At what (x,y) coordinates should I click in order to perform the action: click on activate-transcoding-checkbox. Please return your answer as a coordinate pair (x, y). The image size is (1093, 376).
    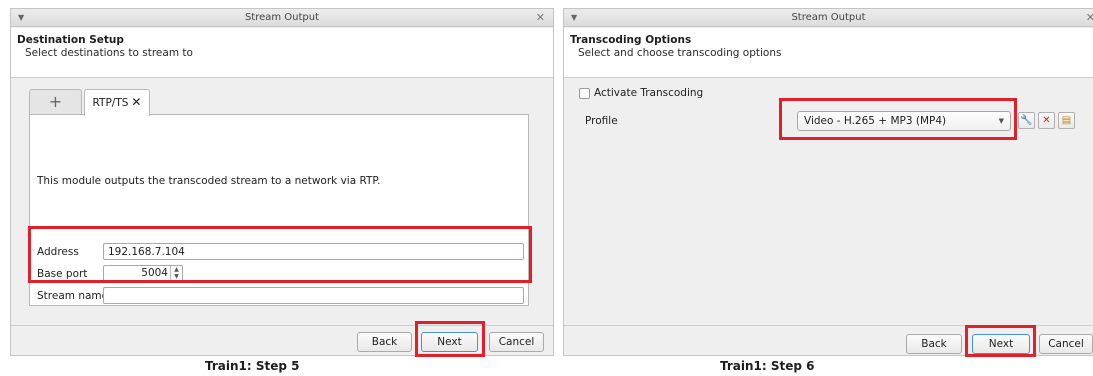
    Looking at the image, I should click on (584, 93).